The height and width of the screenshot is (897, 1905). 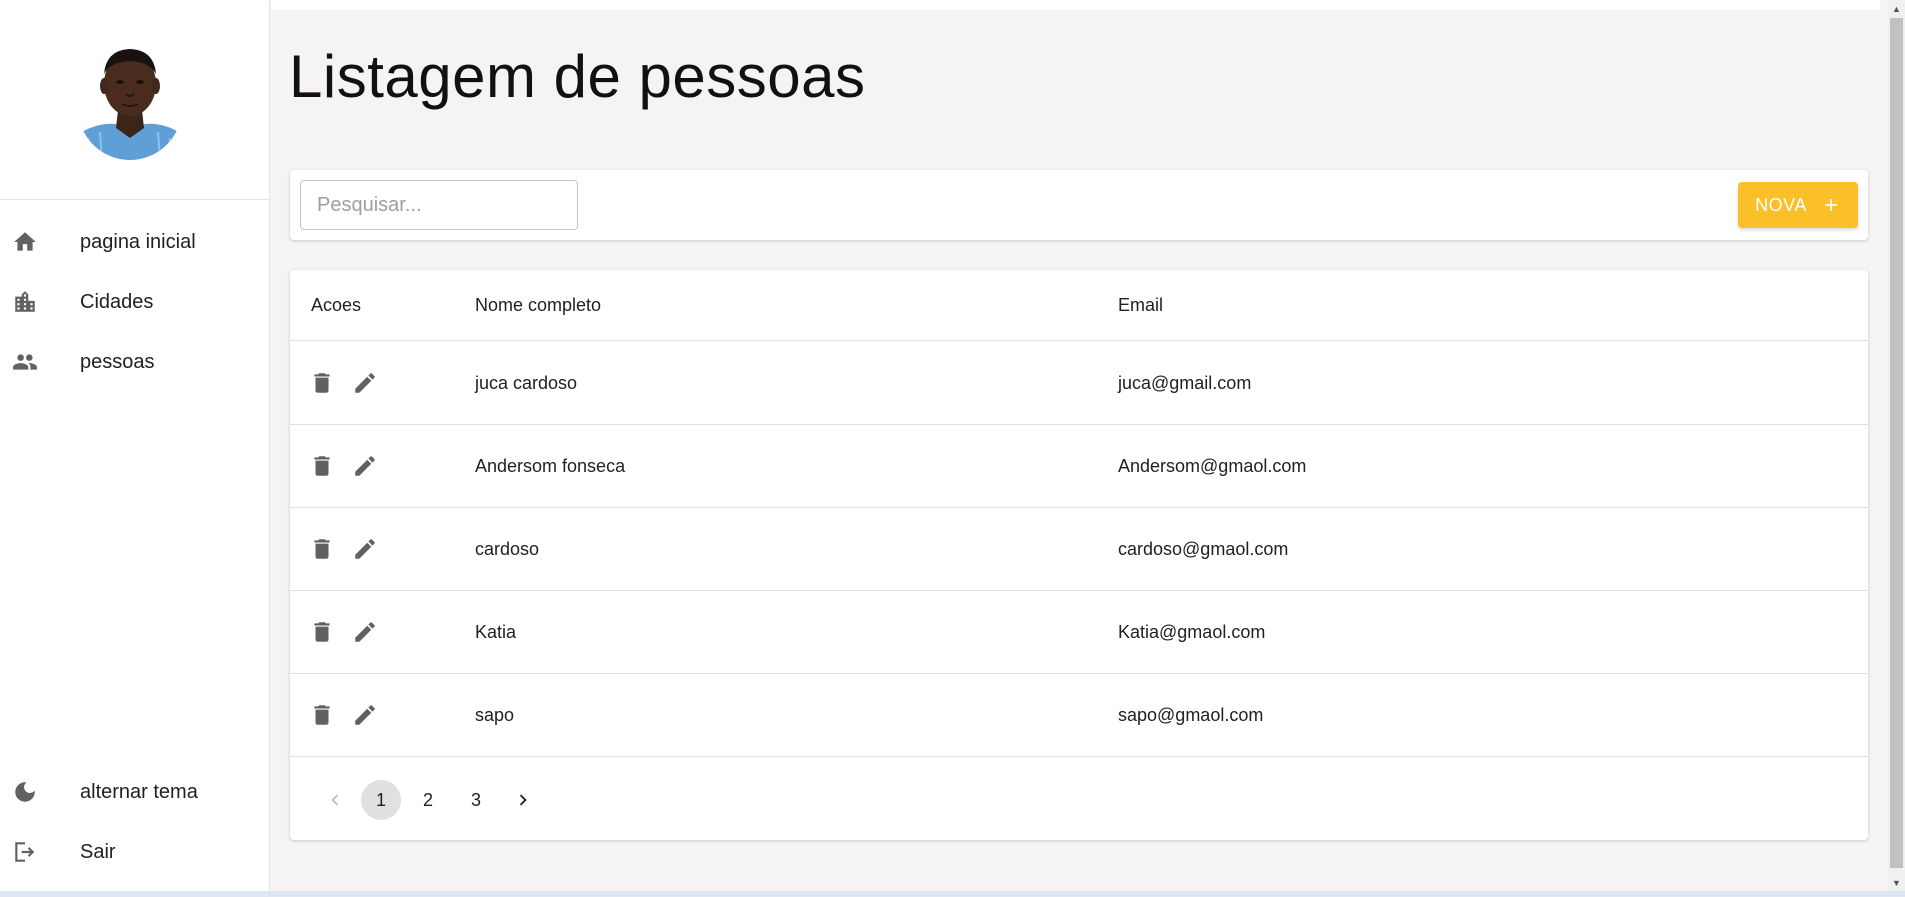 I want to click on moon-icon, so click(x=25, y=792).